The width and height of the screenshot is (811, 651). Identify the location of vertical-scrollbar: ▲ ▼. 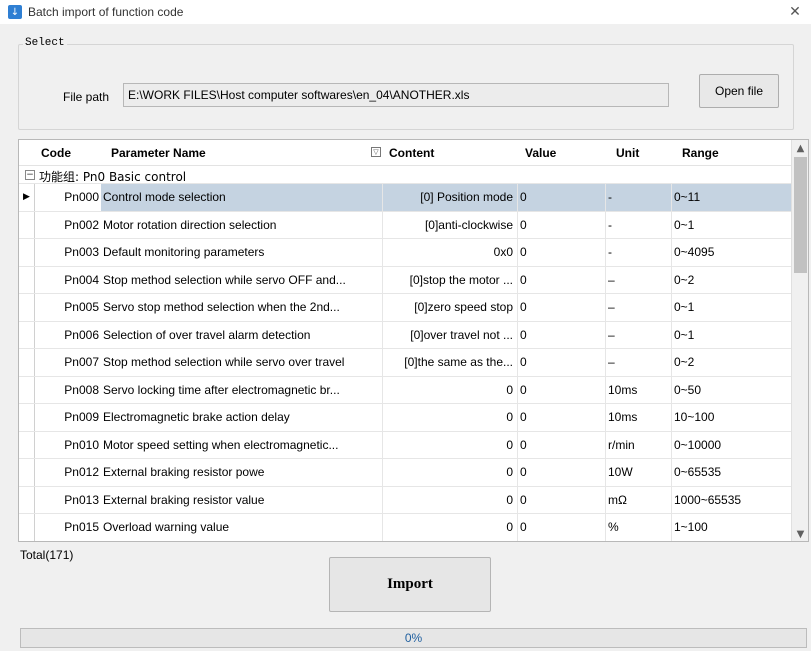
(799, 340).